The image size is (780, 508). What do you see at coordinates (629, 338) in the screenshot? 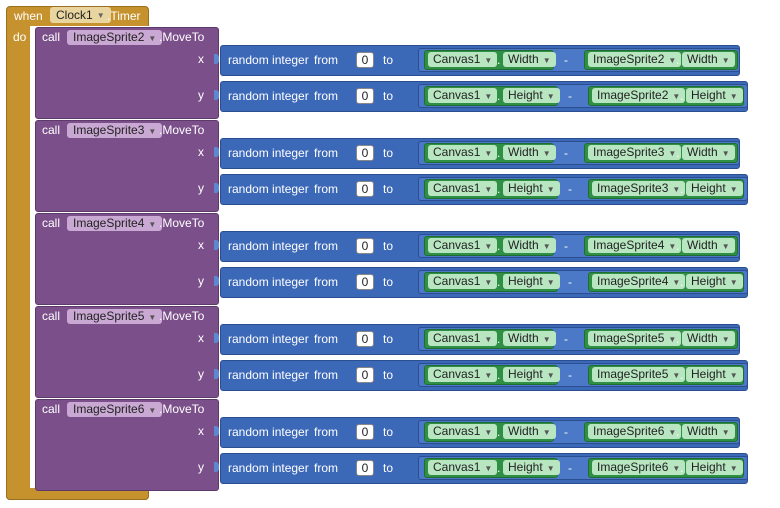
I see `sprite-label: ImageSprite5` at bounding box center [629, 338].